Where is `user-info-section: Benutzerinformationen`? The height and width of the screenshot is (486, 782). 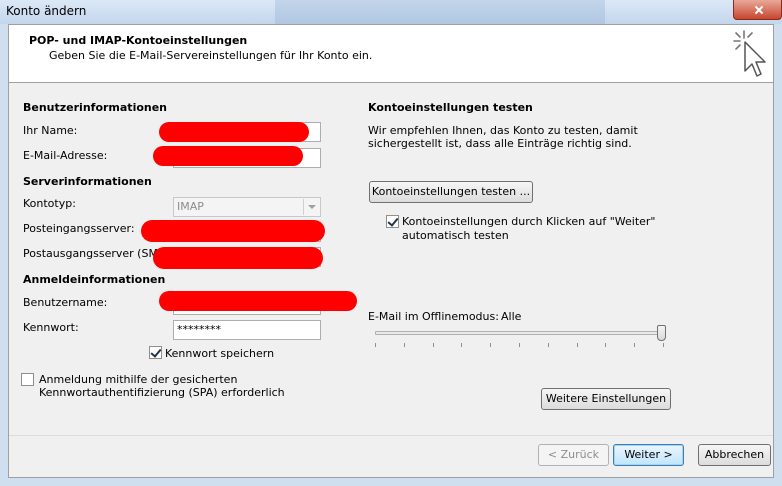
user-info-section: Benutzerinformationen is located at coordinates (95, 107).